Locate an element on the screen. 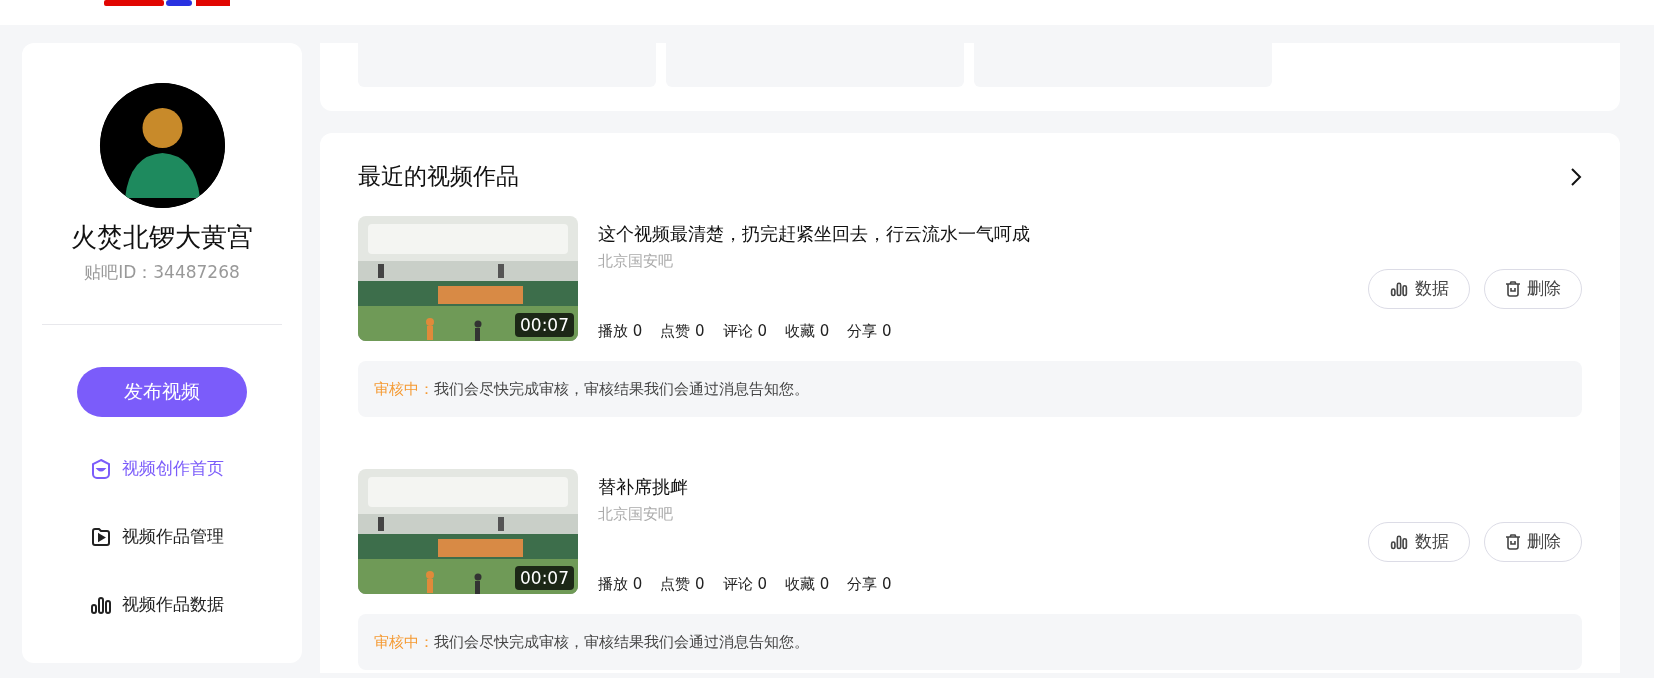 Image resolution: width=1654 pixels, height=678 pixels. logo-icon is located at coordinates (168, 3).